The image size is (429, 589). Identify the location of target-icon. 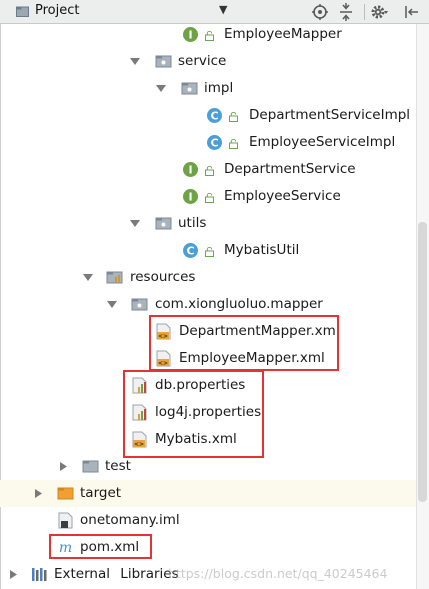
(320, 12).